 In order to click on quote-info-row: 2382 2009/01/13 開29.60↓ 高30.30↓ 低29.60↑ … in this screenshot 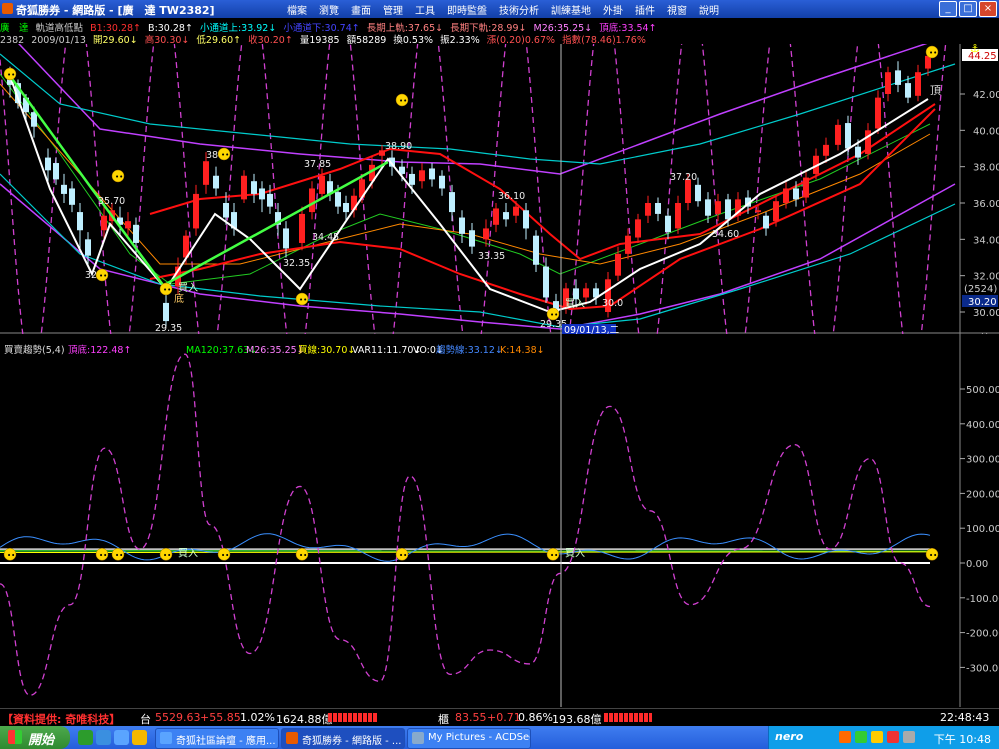, I will do `click(325, 39)`.